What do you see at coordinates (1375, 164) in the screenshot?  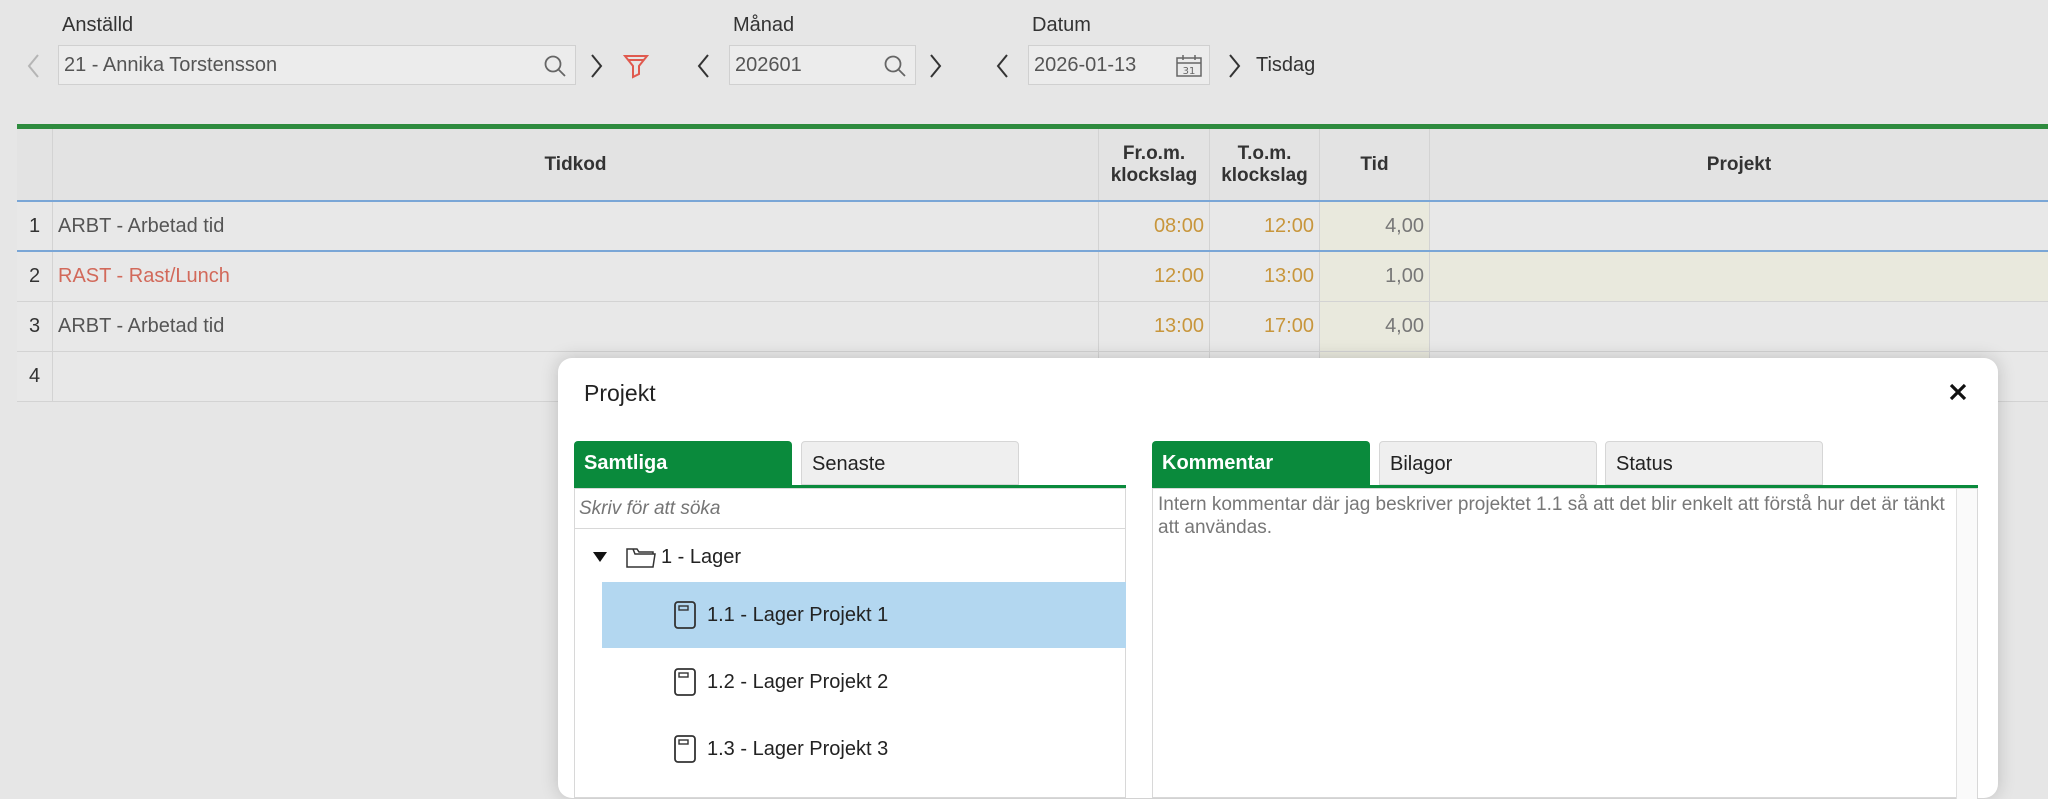 I see `header-tid: Tid` at bounding box center [1375, 164].